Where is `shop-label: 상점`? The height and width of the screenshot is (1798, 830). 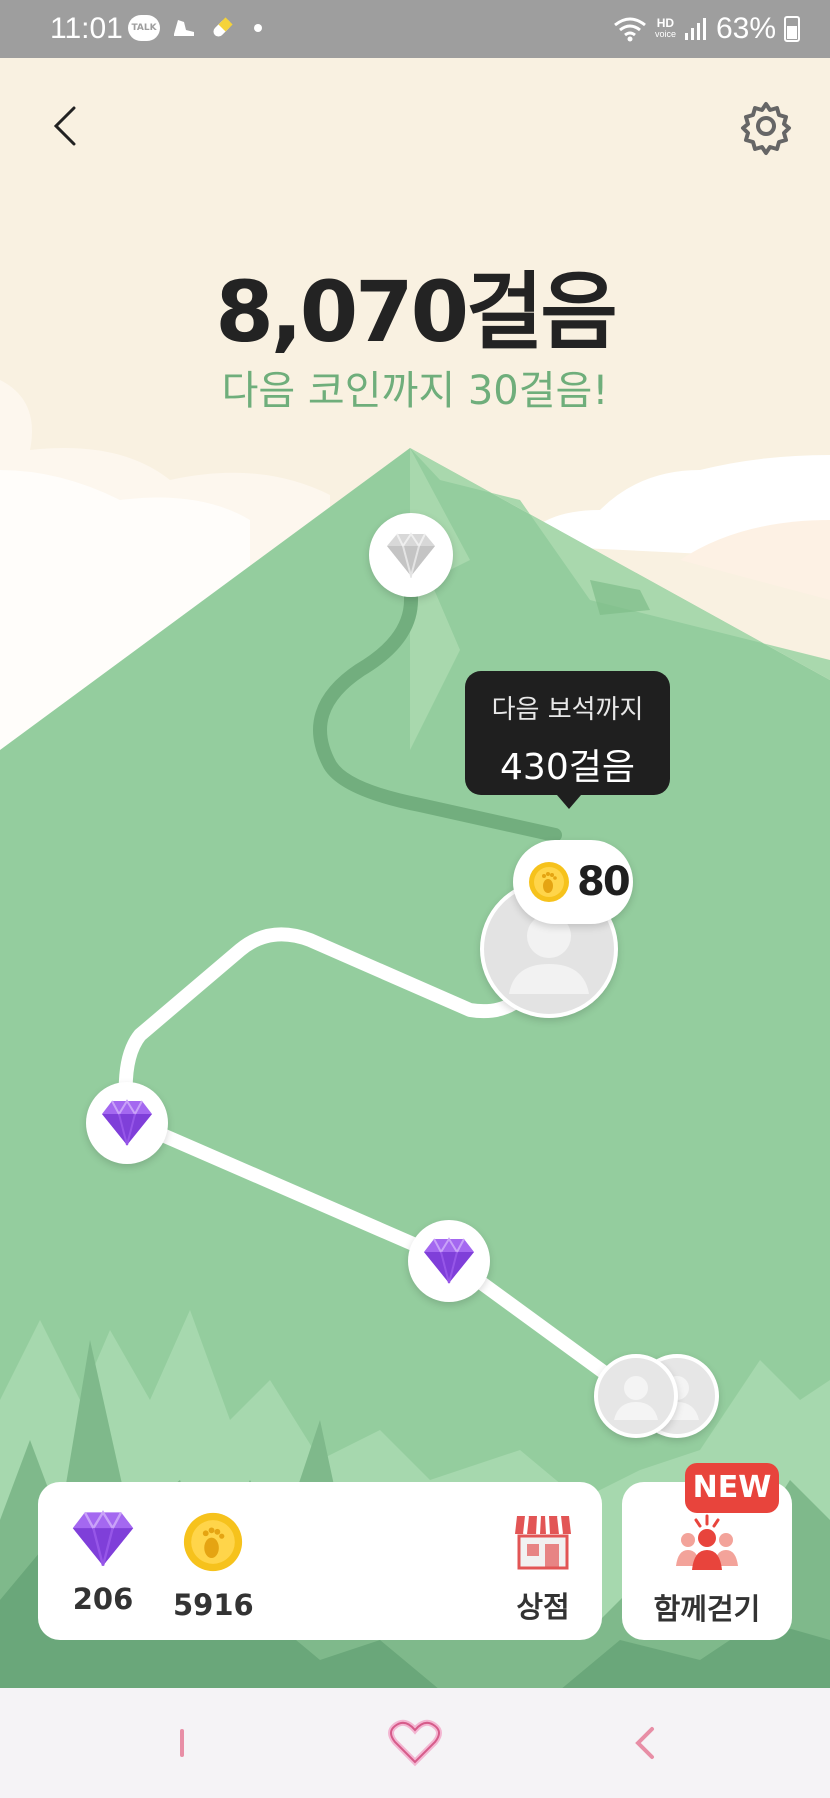
shop-label: 상점 is located at coordinates (543, 1607).